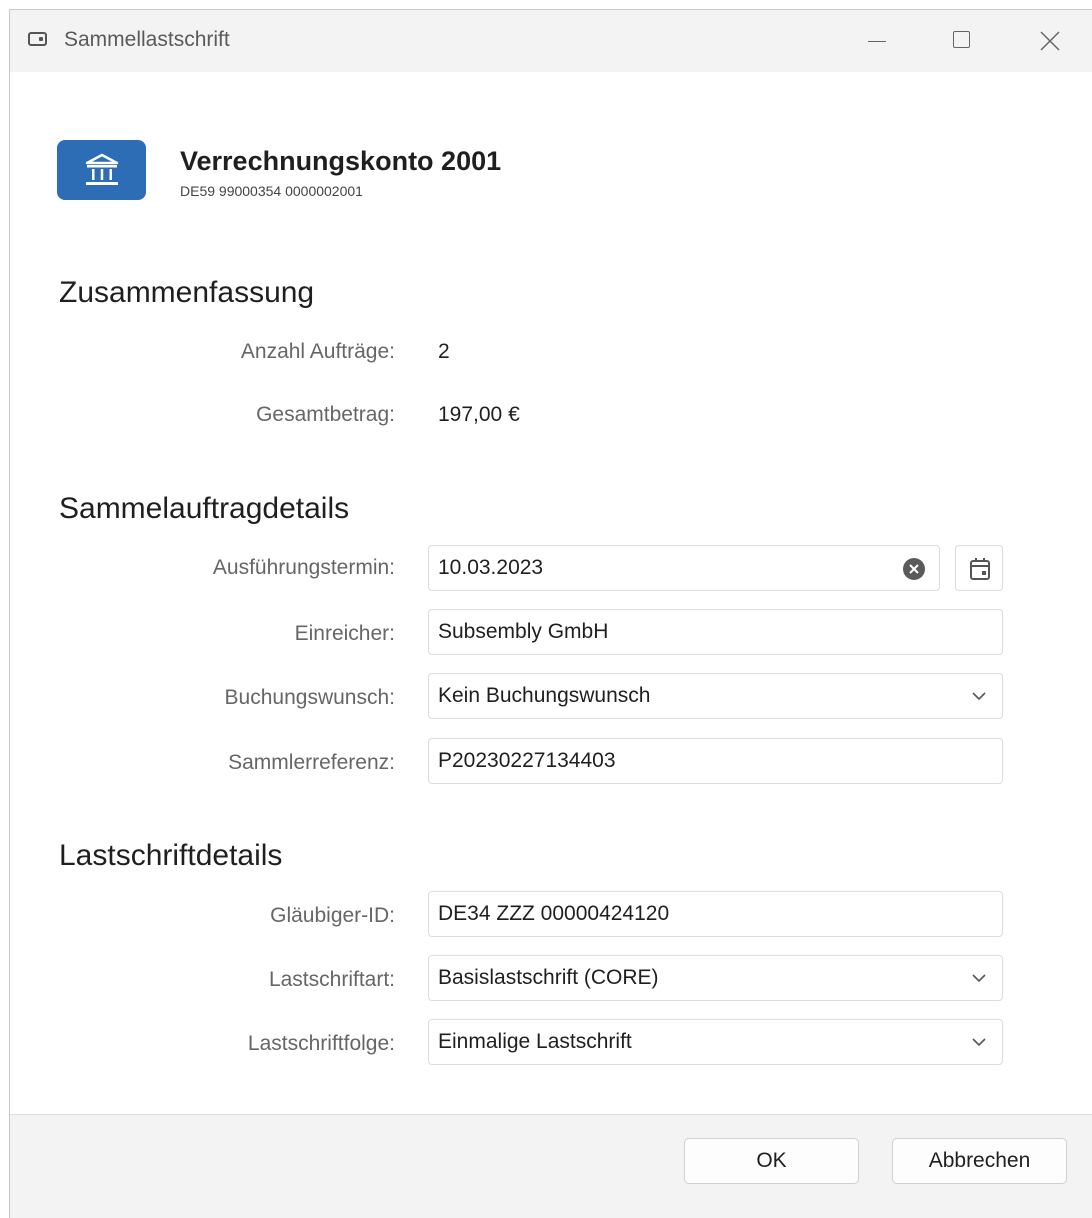 The height and width of the screenshot is (1218, 1092). I want to click on debit-type-value: Basislastschrift (CORE), so click(548, 977).